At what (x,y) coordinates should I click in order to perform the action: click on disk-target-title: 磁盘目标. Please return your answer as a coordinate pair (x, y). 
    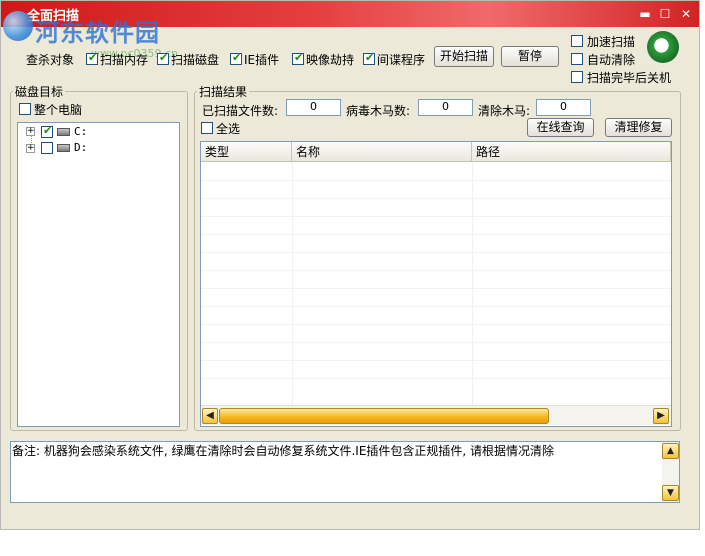
    Looking at the image, I should click on (39, 91).